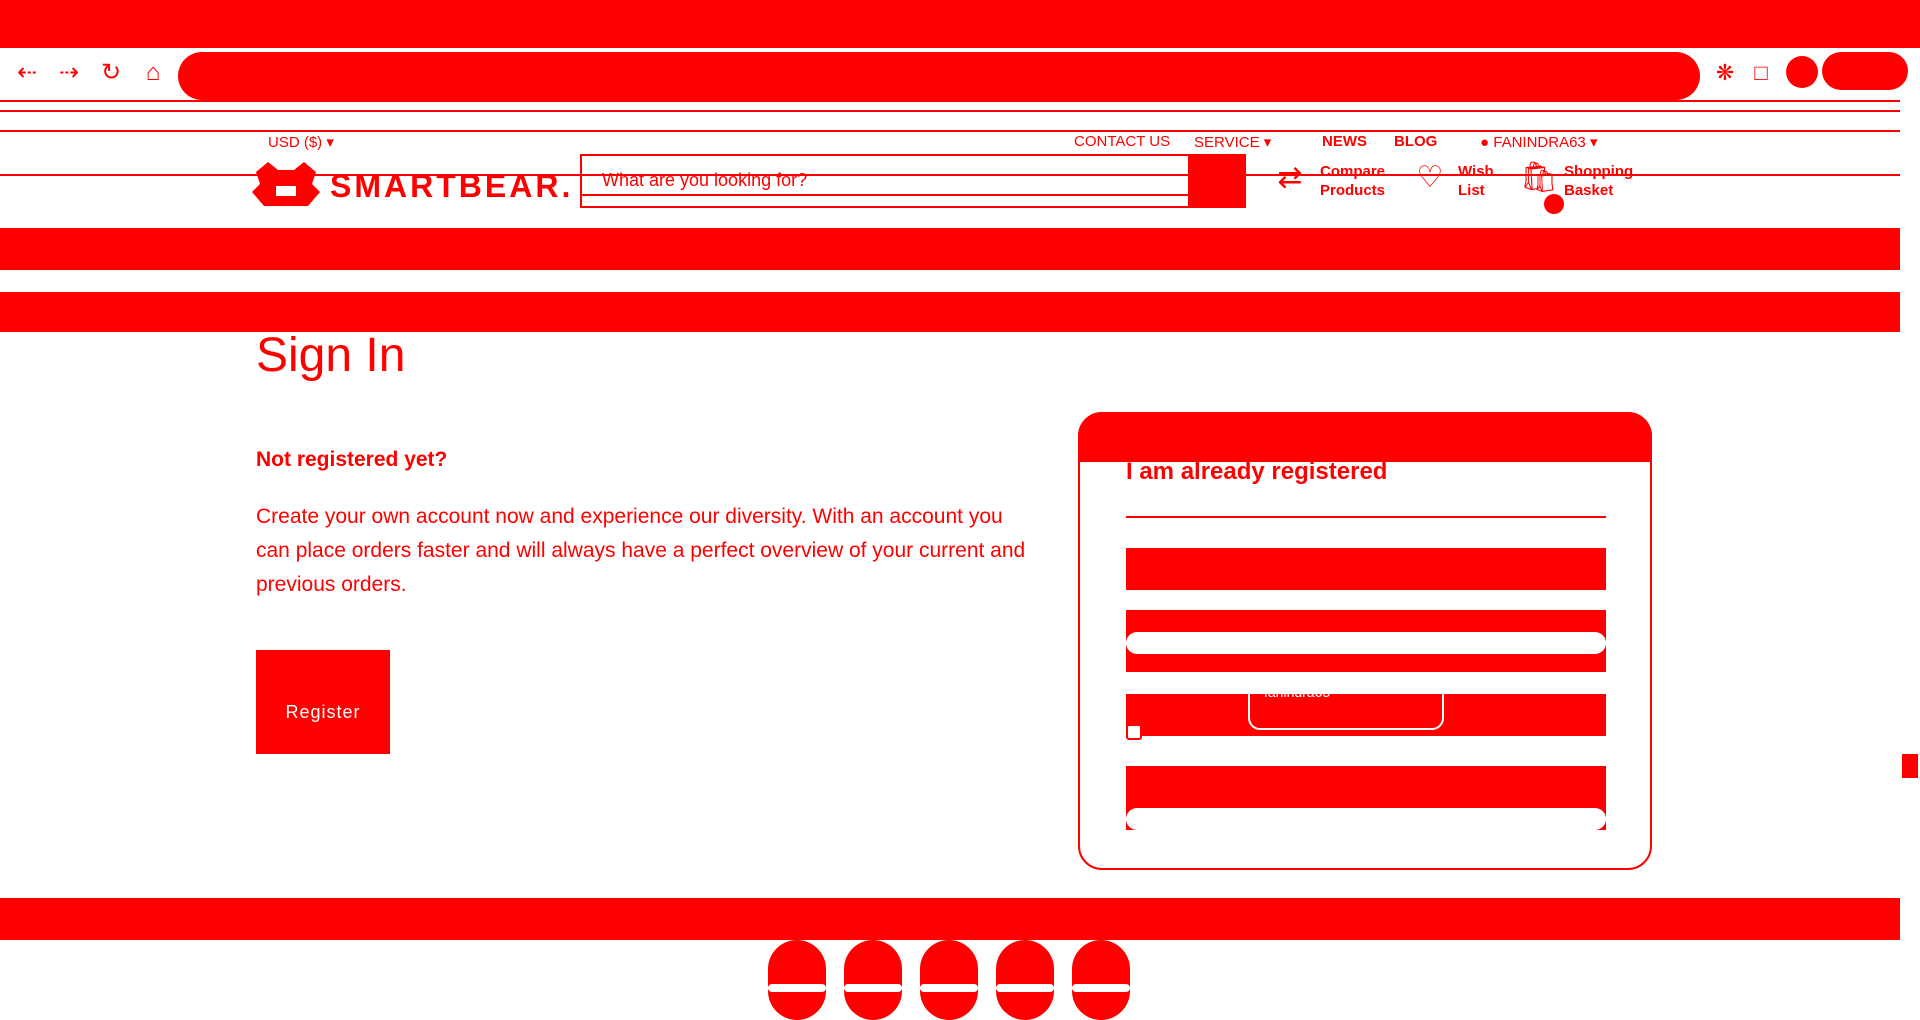 The height and width of the screenshot is (1020, 1920). What do you see at coordinates (69, 73) in the screenshot?
I see `forward-icon: ⇢` at bounding box center [69, 73].